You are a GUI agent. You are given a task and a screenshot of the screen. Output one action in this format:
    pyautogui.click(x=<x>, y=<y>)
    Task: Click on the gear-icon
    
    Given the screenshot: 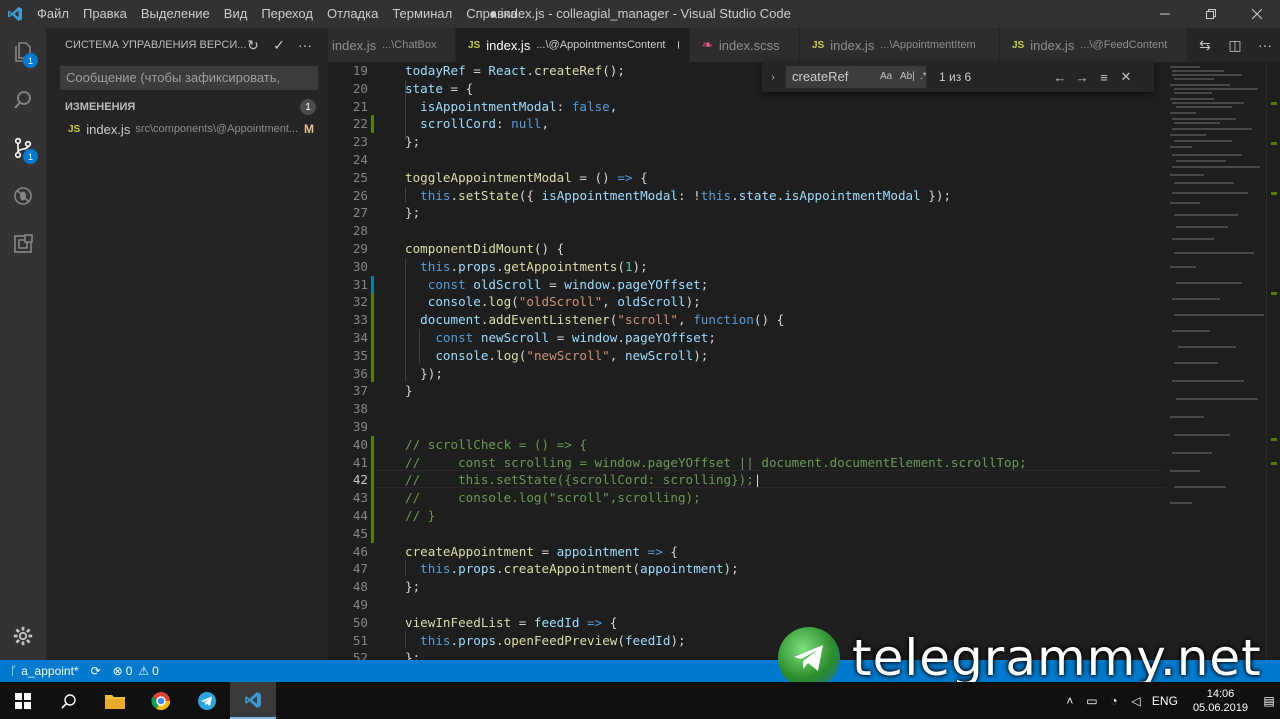 What is the action you would take?
    pyautogui.click(x=23, y=636)
    